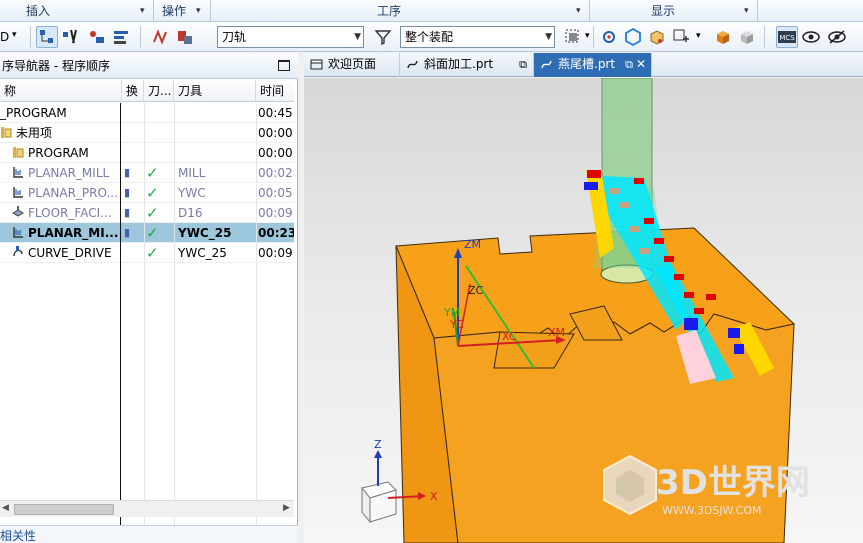 This screenshot has height=543, width=863. I want to click on chevron-down-icon: ▼, so click(548, 37).